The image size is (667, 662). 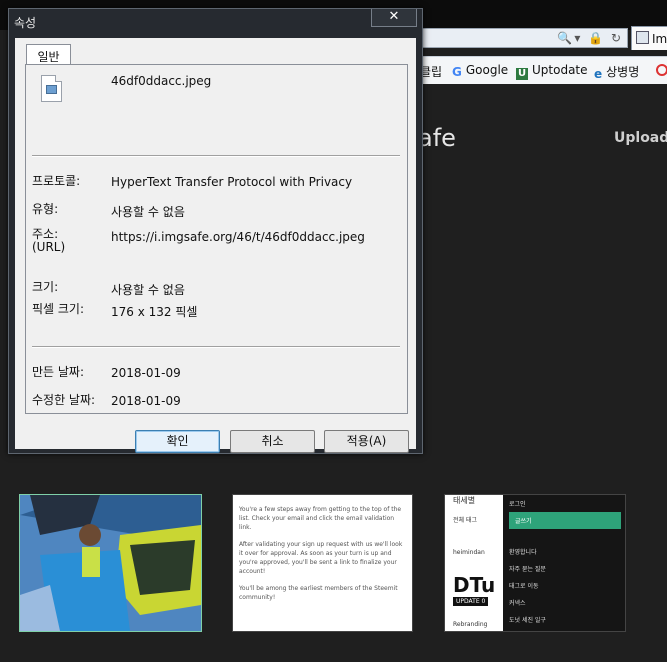 I want to click on pixel-size-value: 176 x 132 픽셀, so click(x=154, y=312).